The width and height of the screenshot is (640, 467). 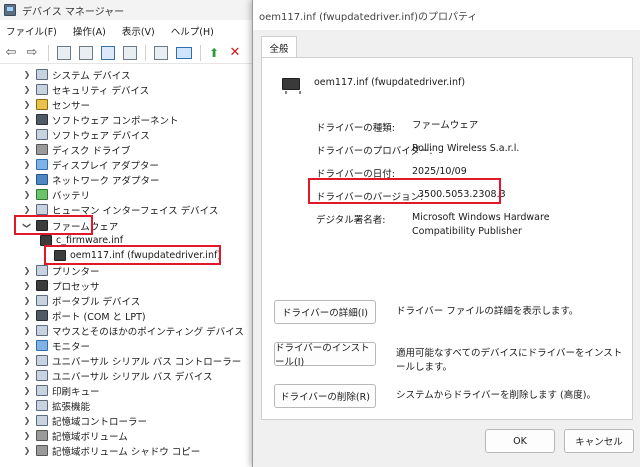 I want to click on ports-icon, so click(x=42, y=315).